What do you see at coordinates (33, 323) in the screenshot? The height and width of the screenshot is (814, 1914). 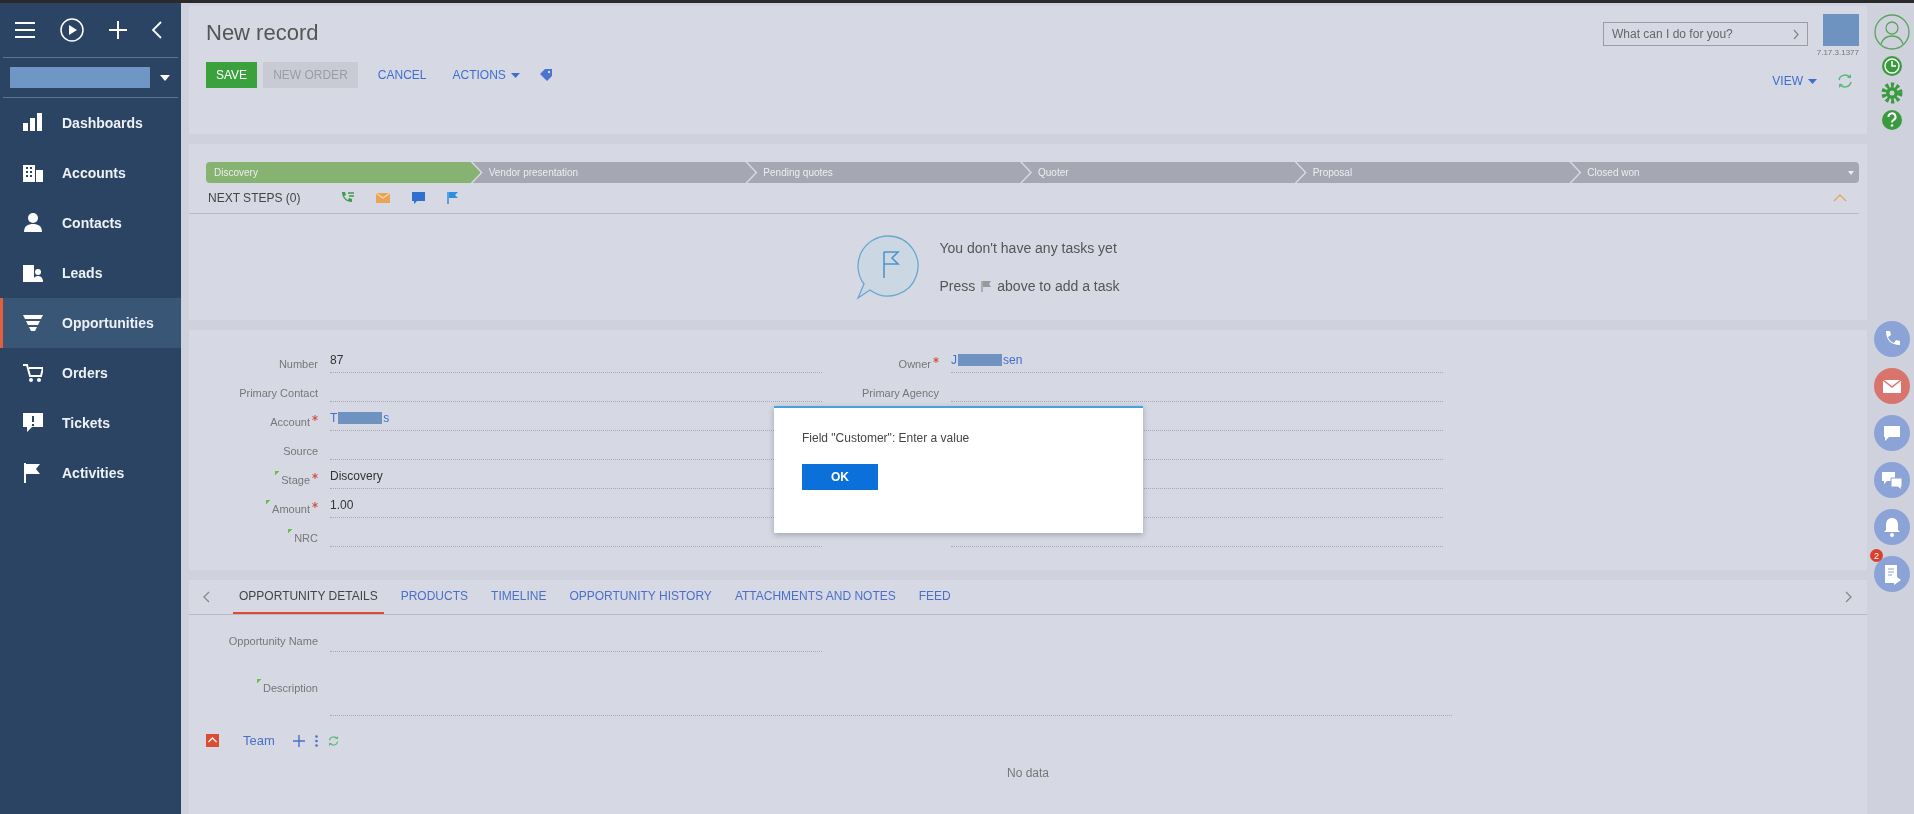 I see `funnel-icon` at bounding box center [33, 323].